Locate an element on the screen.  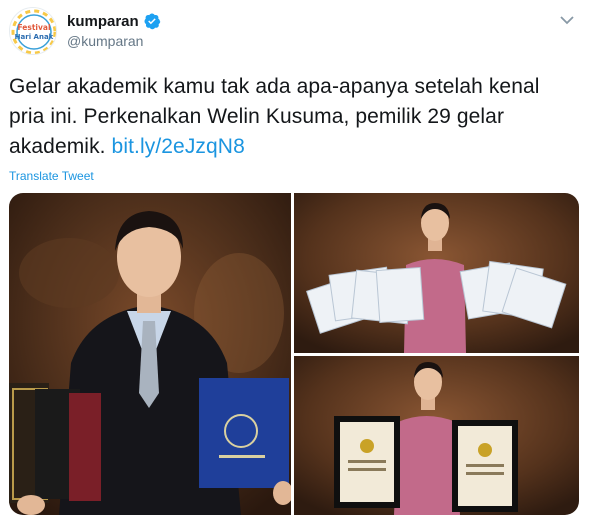
svg-text: Hari Anak is located at coordinates (34, 37).